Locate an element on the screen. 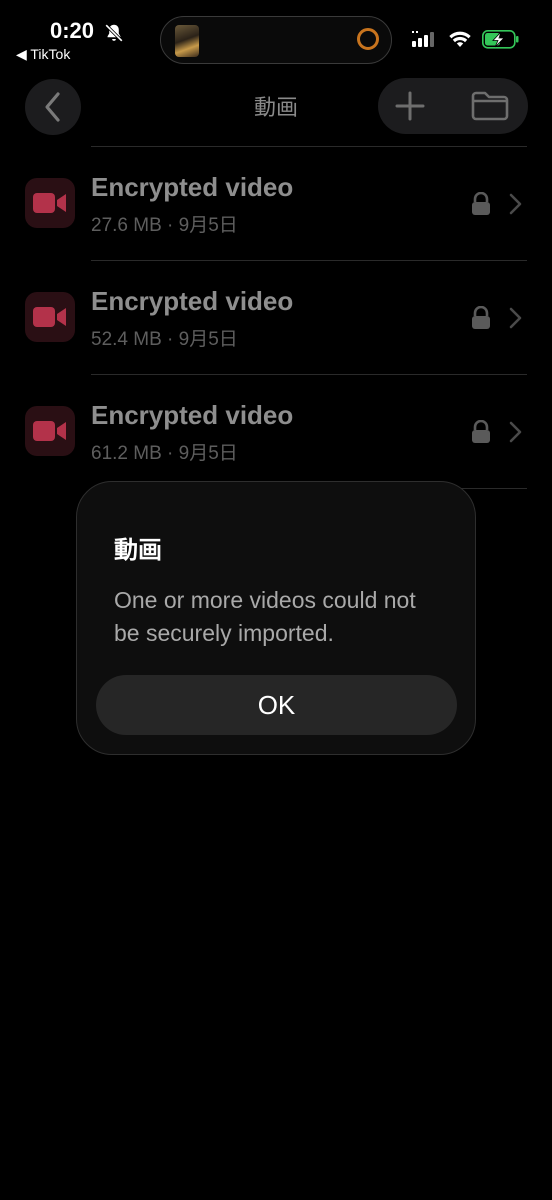 The width and height of the screenshot is (552, 1200). activity-ring-icon is located at coordinates (368, 39).